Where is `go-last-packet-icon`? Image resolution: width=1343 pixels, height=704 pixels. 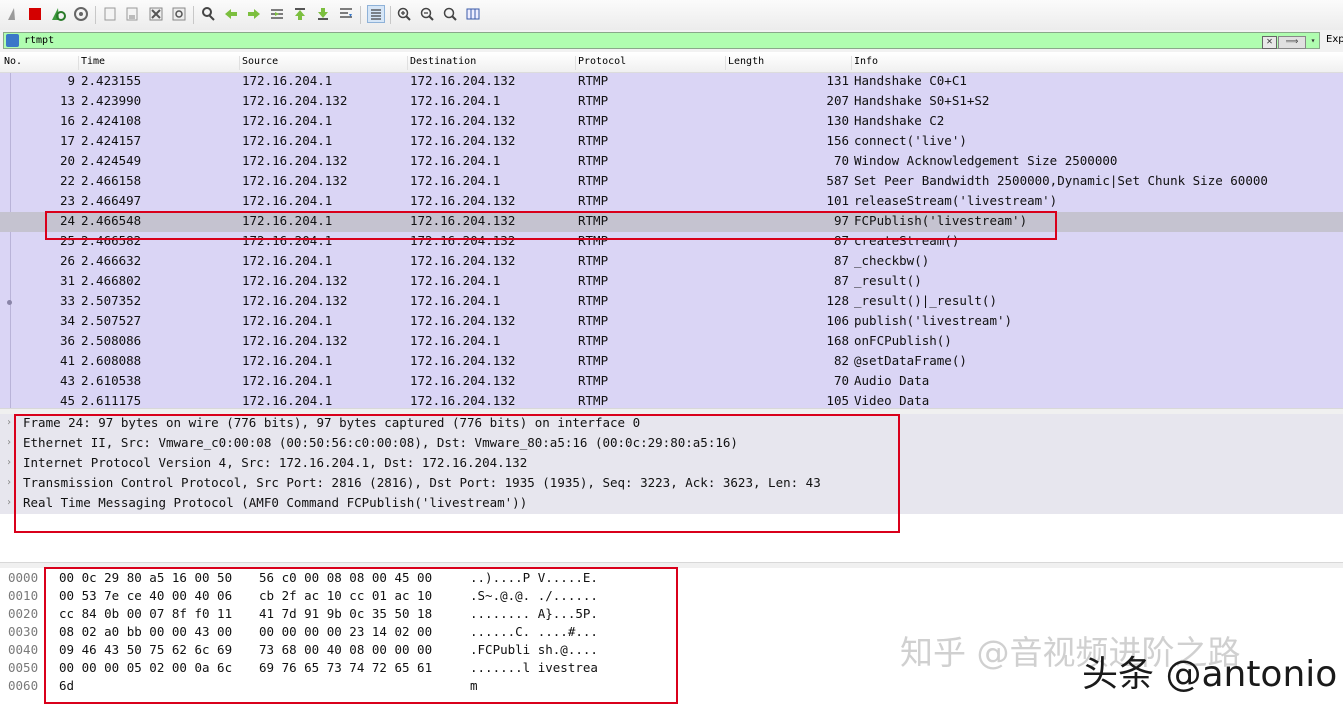 go-last-packet-icon is located at coordinates (323, 14).